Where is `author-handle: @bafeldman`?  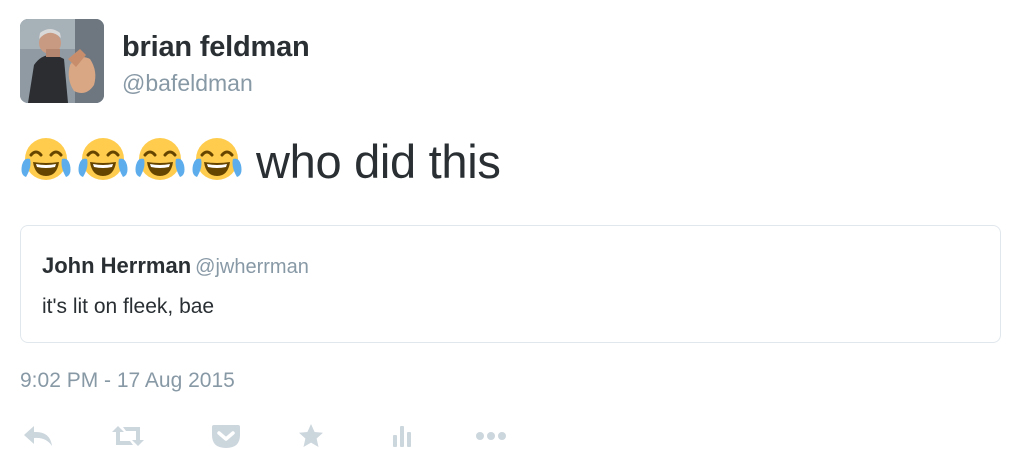 author-handle: @bafeldman is located at coordinates (187, 83).